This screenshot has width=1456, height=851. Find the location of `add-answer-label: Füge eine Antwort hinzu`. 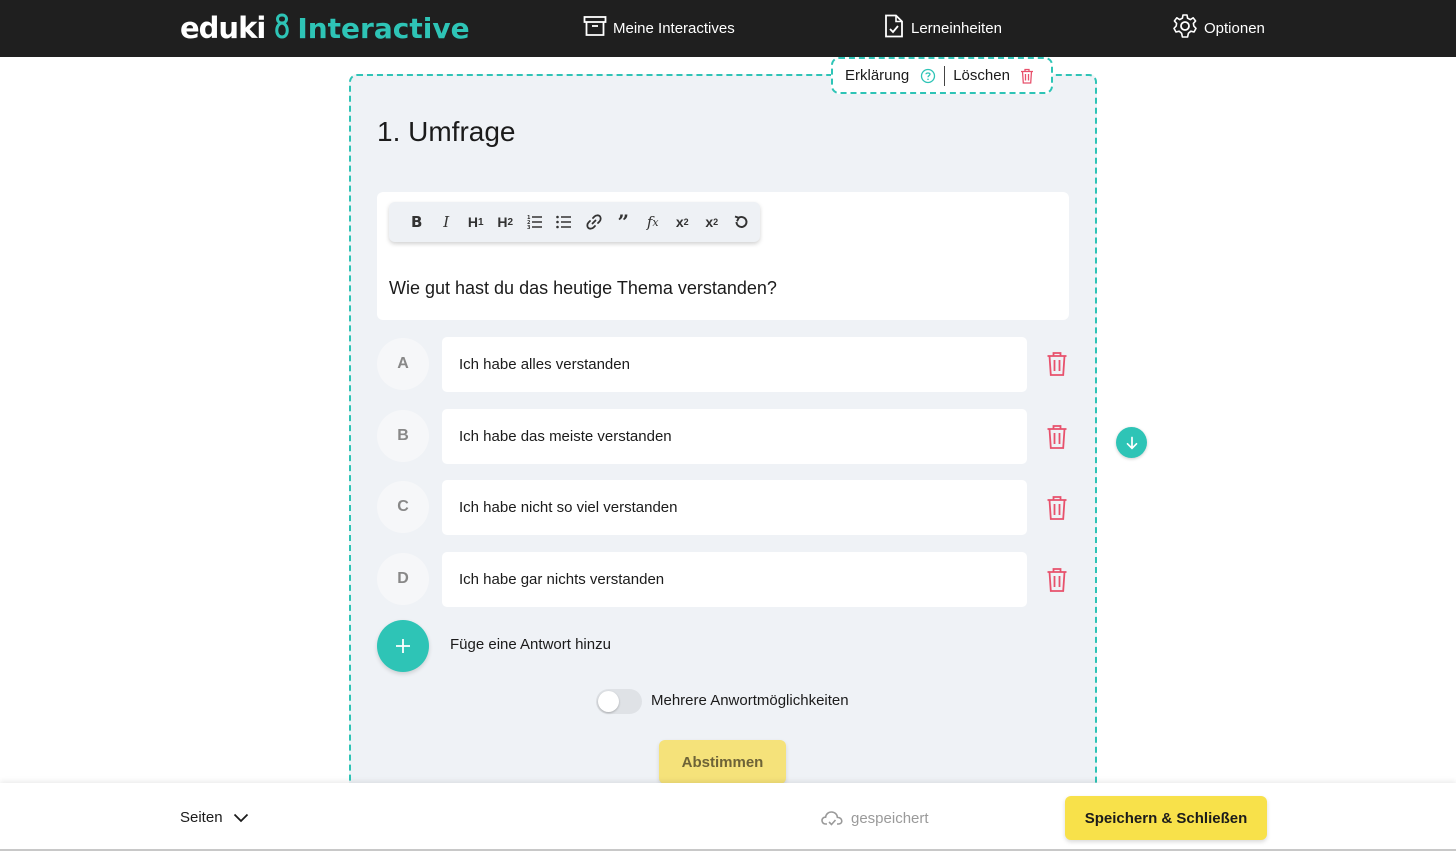

add-answer-label: Füge eine Antwort hinzu is located at coordinates (530, 644).